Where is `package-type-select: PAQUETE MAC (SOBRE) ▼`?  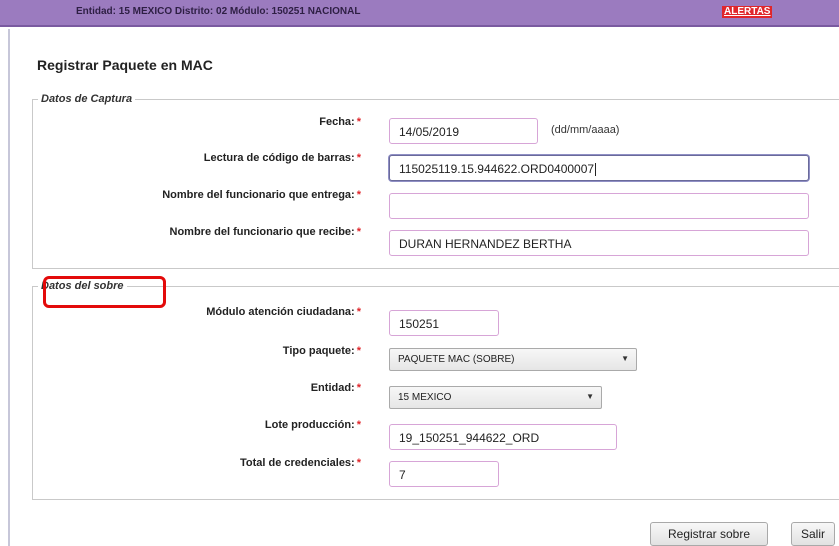
package-type-select: PAQUETE MAC (SOBRE) ▼ is located at coordinates (513, 359).